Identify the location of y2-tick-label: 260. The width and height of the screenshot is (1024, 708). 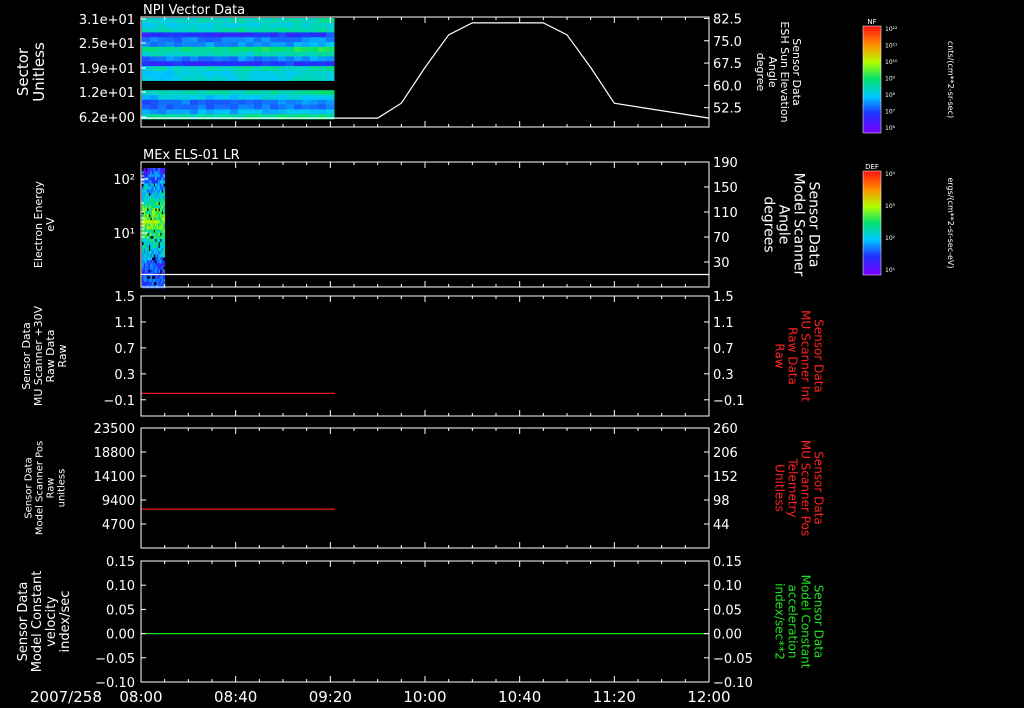
(725, 429).